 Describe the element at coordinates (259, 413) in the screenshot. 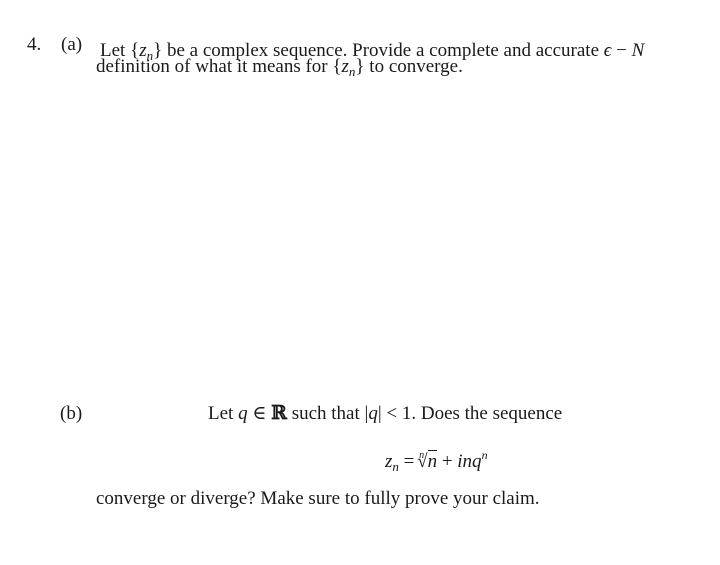

I see `element-of-symbol: ∈` at that location.